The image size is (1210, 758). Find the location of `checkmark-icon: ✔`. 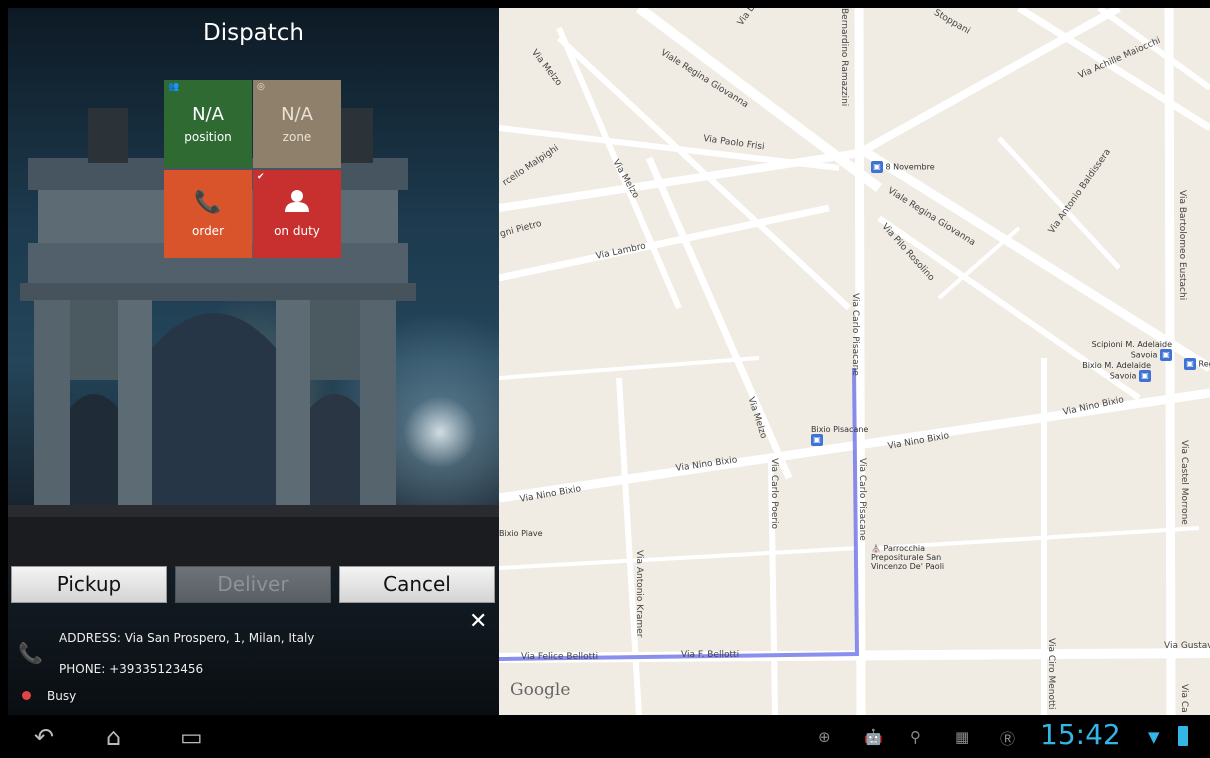

checkmark-icon: ✔ is located at coordinates (261, 177).